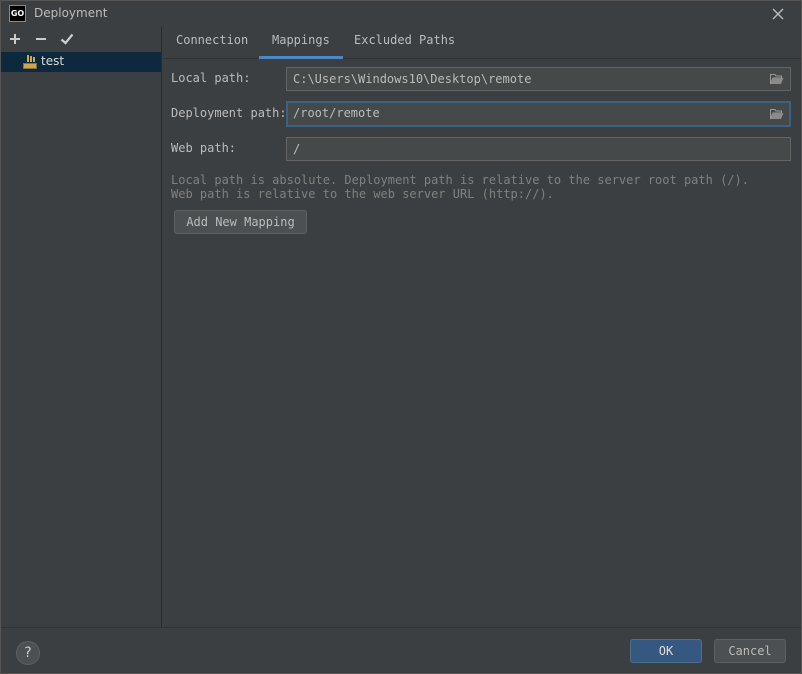  I want to click on tab-bar: Connection Mappings Excluded Paths, so click(482, 43).